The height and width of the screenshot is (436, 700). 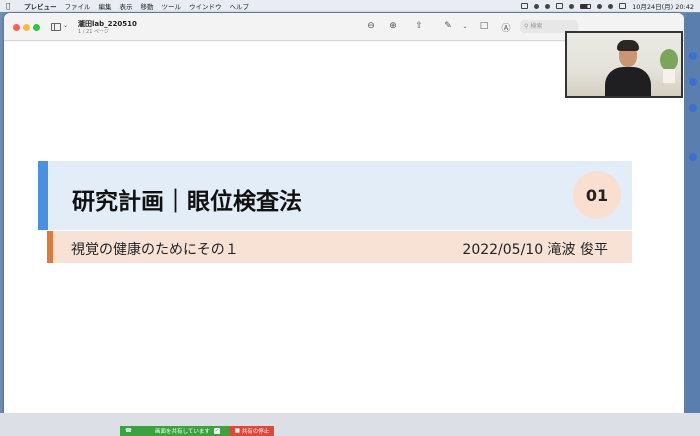 What do you see at coordinates (663, 6) in the screenshot?
I see `menubar-datetime: 10月24日(月) 20:42` at bounding box center [663, 6].